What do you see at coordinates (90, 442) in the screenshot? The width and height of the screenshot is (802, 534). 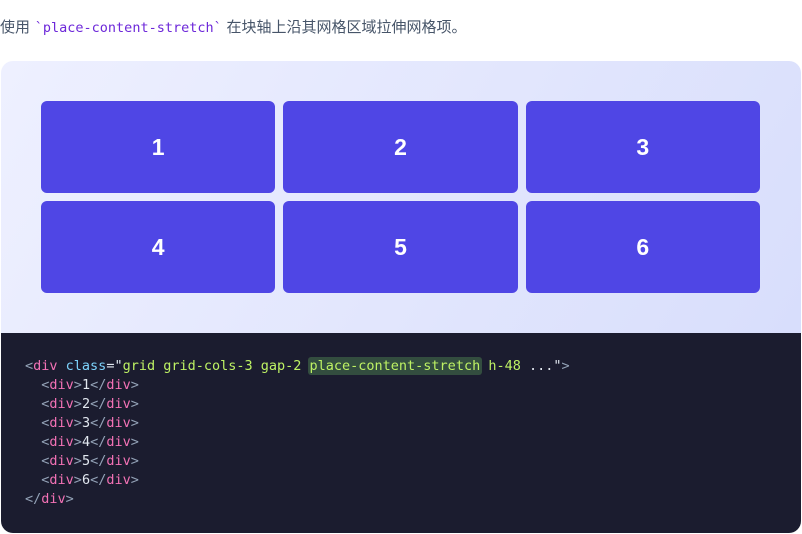 I see `code-line-child-4: <div>4</div>` at bounding box center [90, 442].